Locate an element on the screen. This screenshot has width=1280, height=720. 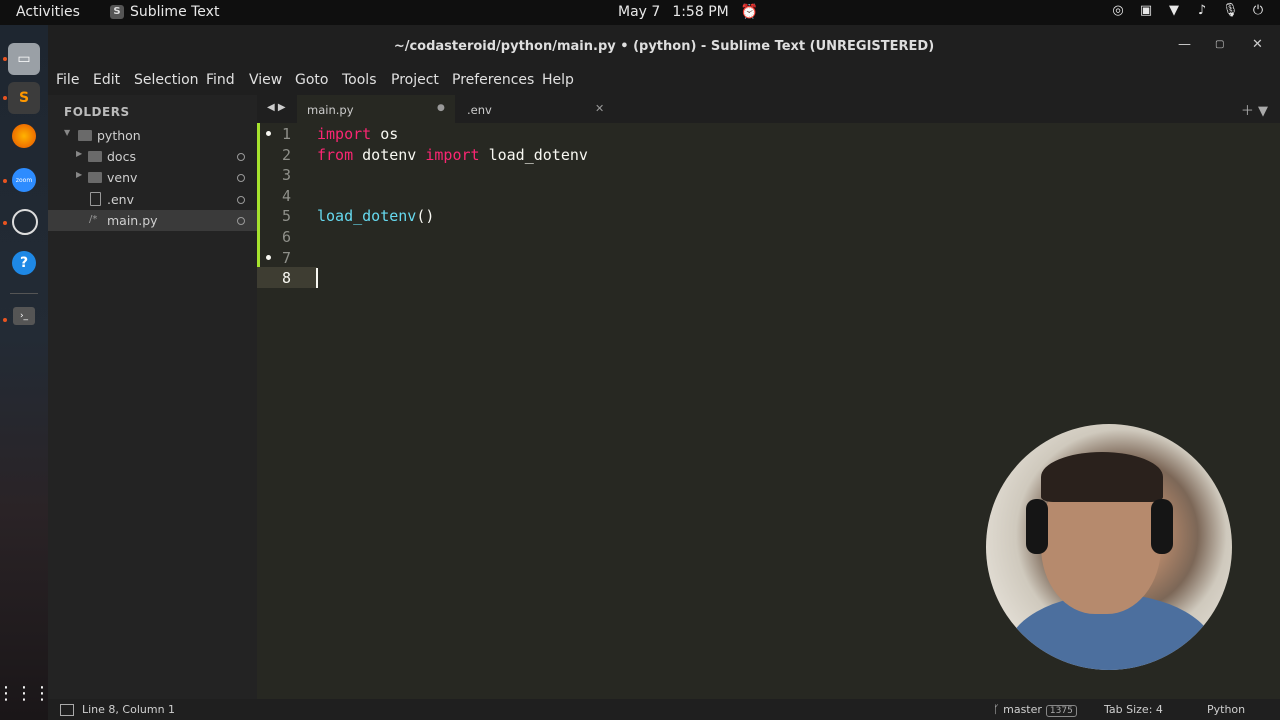
code-token: from is located at coordinates (335, 155).